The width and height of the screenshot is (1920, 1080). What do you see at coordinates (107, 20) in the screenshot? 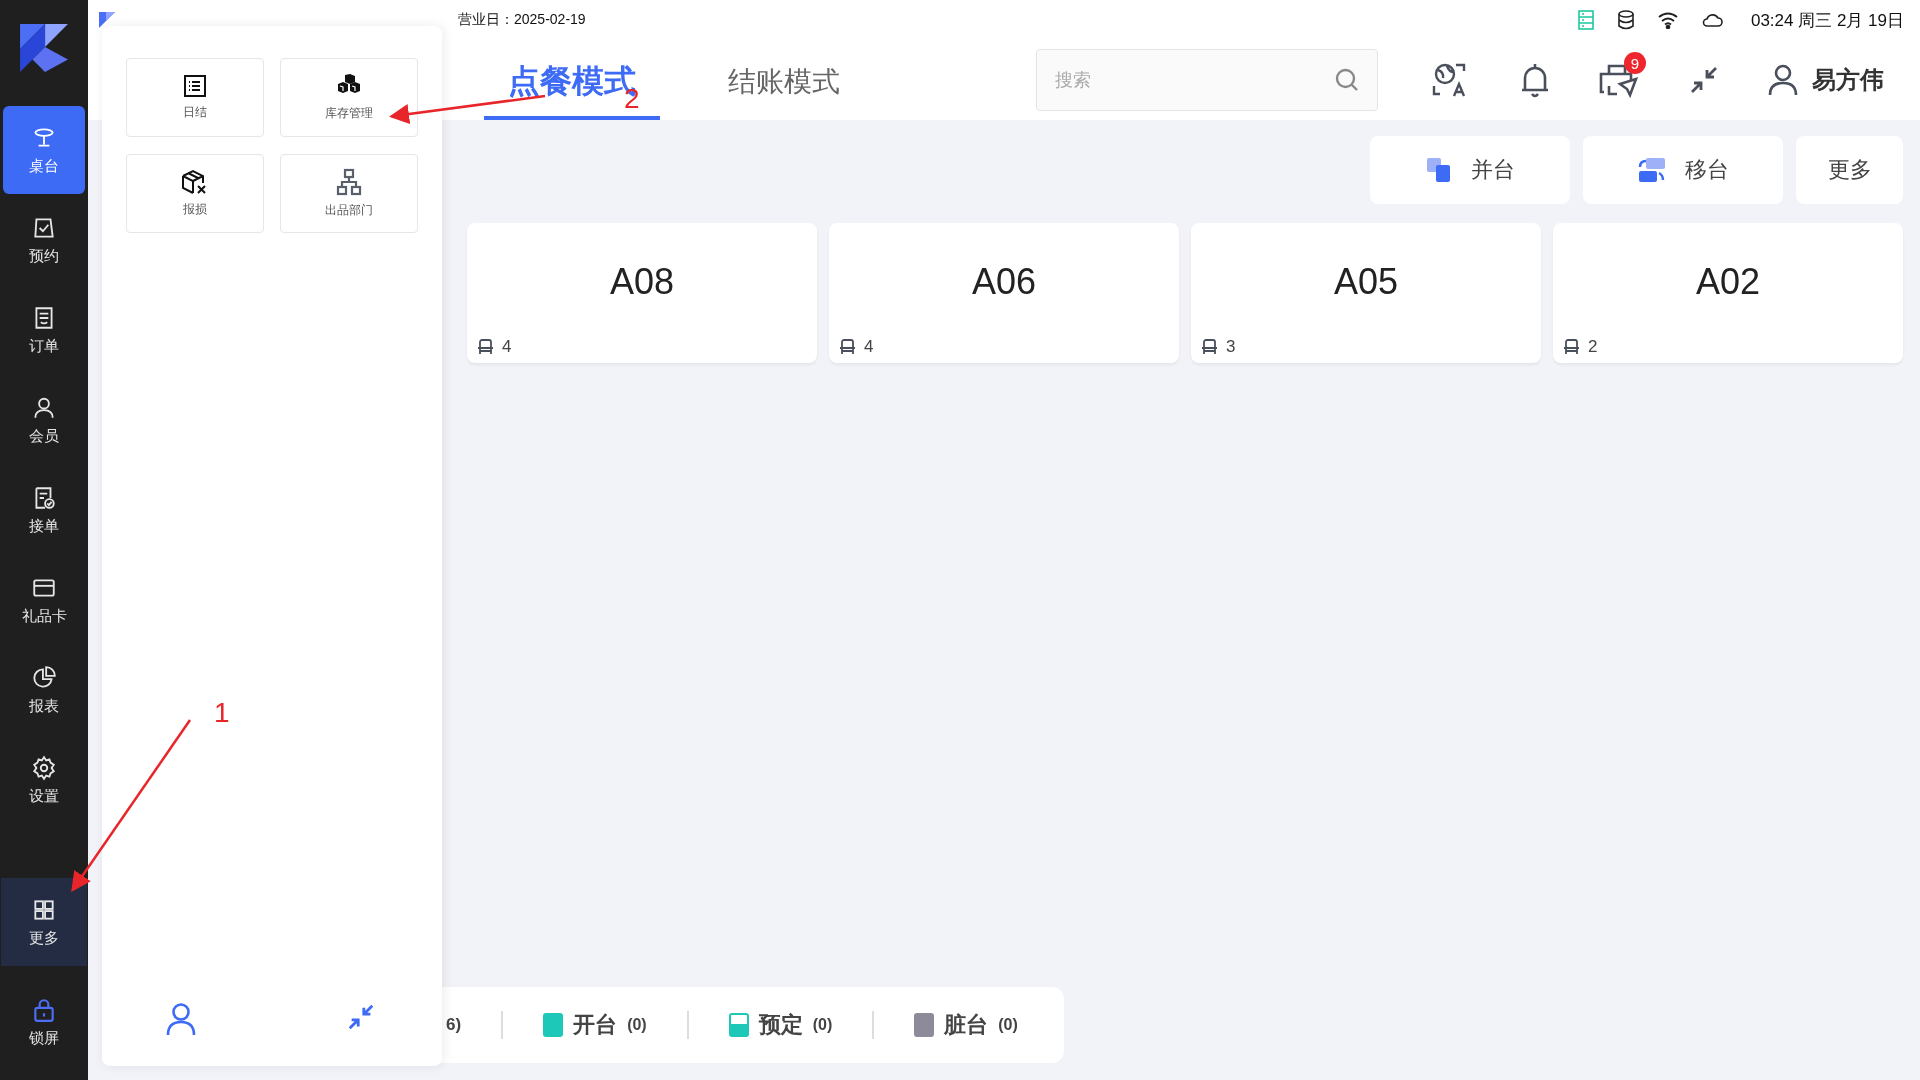
I see `app-icon` at bounding box center [107, 20].